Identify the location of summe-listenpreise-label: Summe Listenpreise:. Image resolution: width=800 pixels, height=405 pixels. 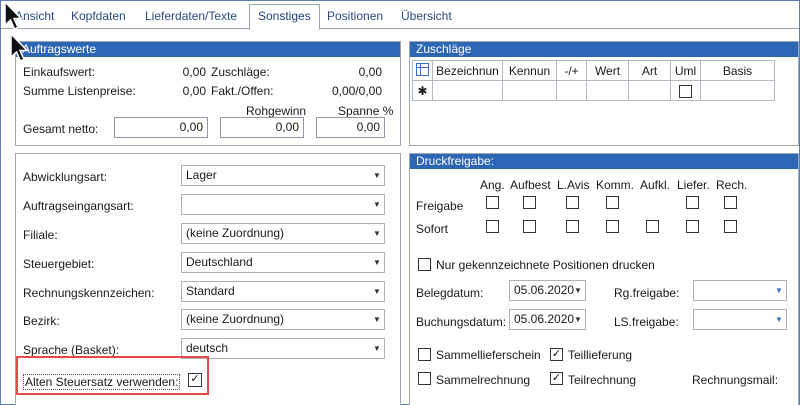
(79, 91).